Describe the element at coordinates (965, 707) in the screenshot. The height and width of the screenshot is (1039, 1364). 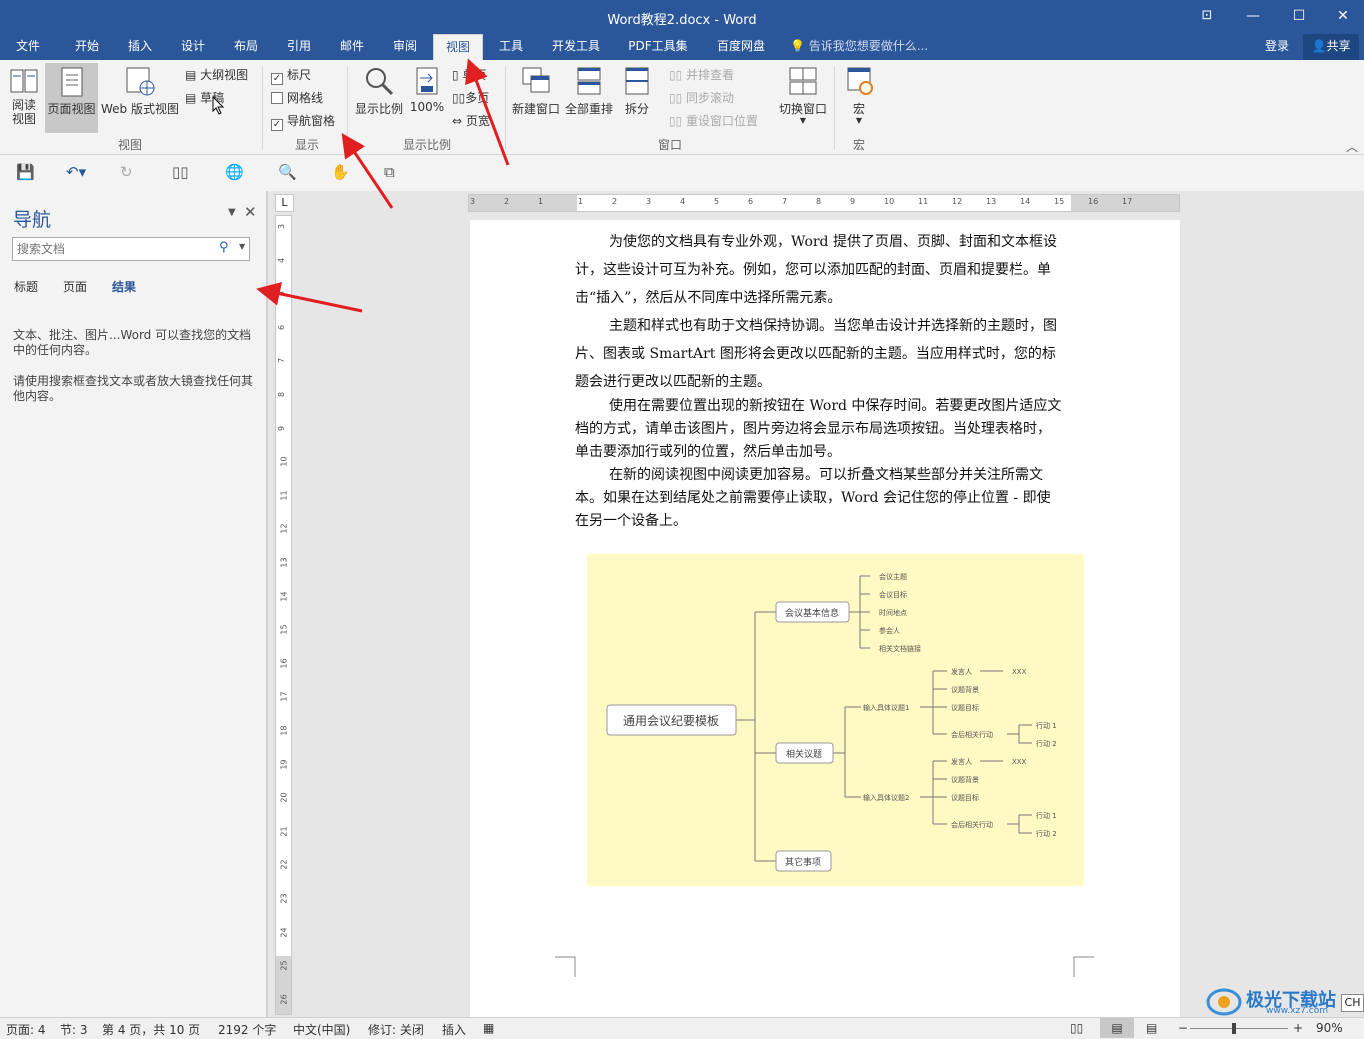
I see `leaf-text: 议题目标` at that location.